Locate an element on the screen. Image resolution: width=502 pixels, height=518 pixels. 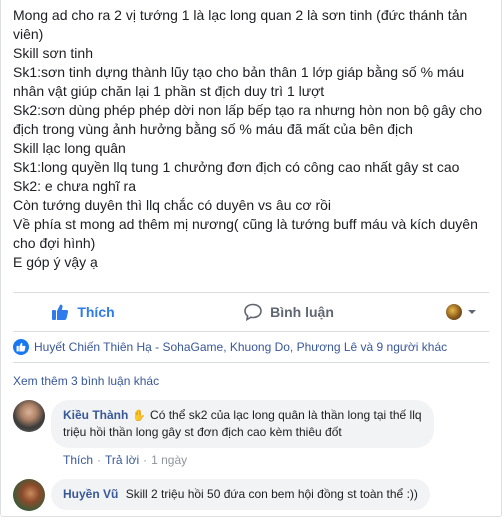
like-reaction-icon is located at coordinates (21, 347).